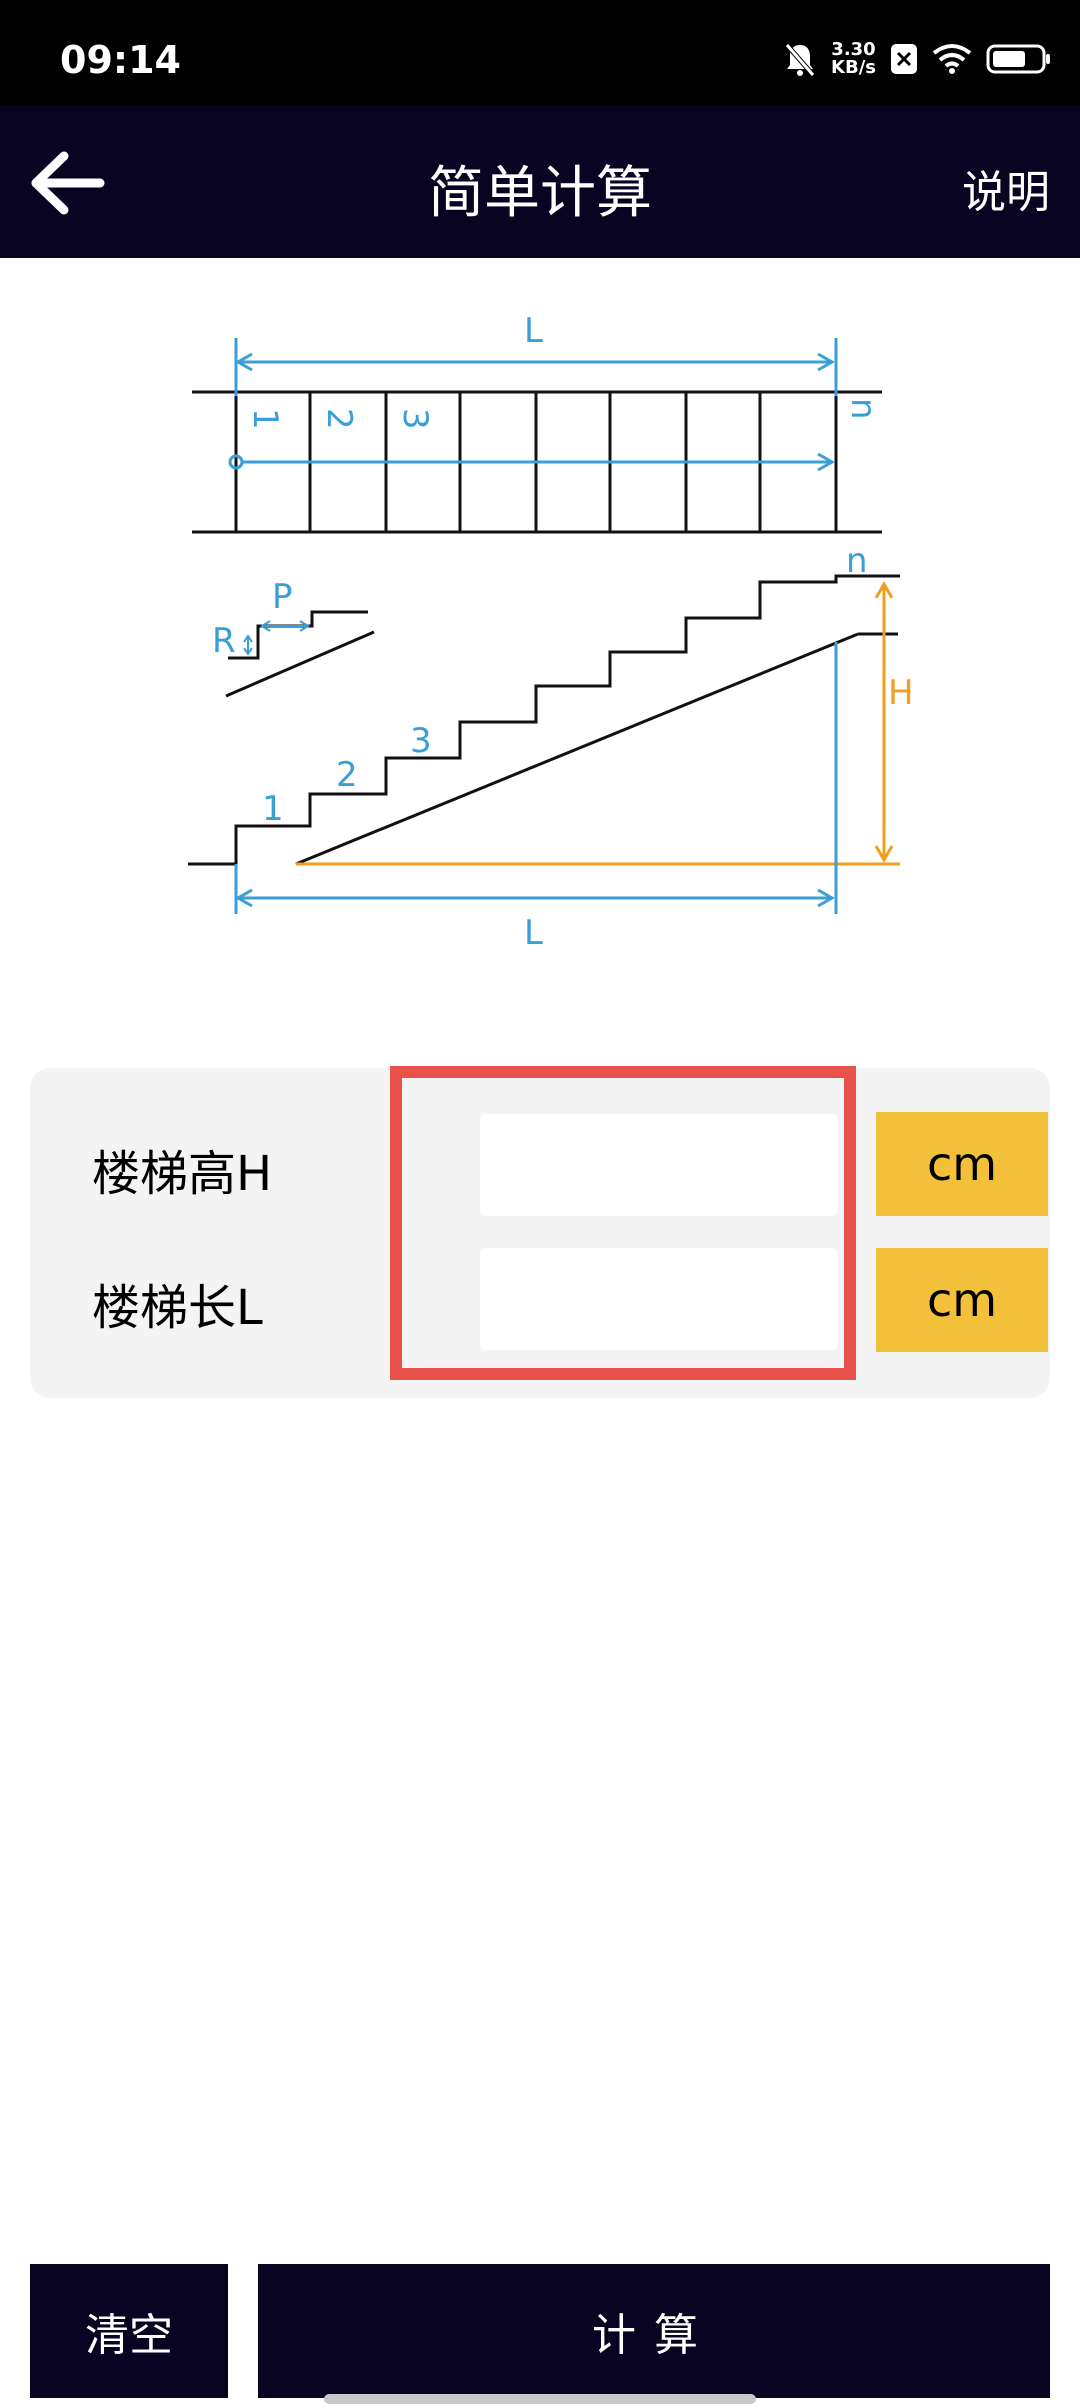 The width and height of the screenshot is (1080, 2408). Describe the element at coordinates (800, 60) in the screenshot. I see `bell-muted-icon` at that location.